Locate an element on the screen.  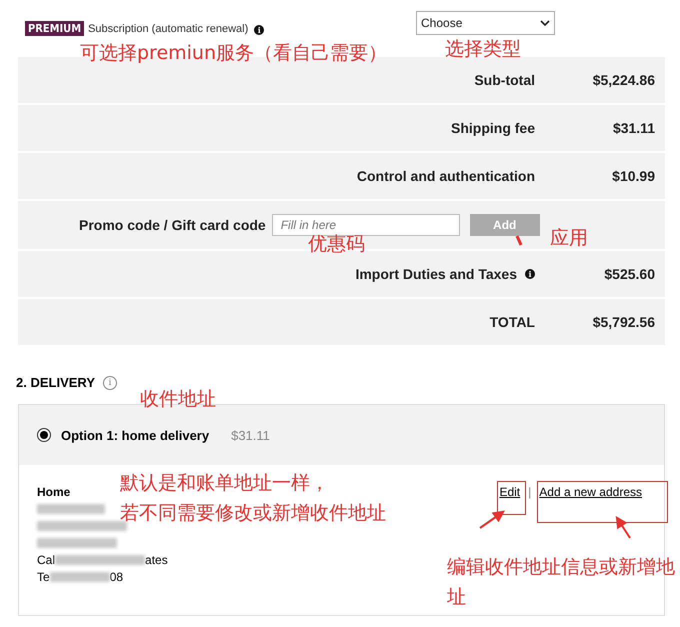
option-label: Option 1: home delivery is located at coordinates (135, 435).